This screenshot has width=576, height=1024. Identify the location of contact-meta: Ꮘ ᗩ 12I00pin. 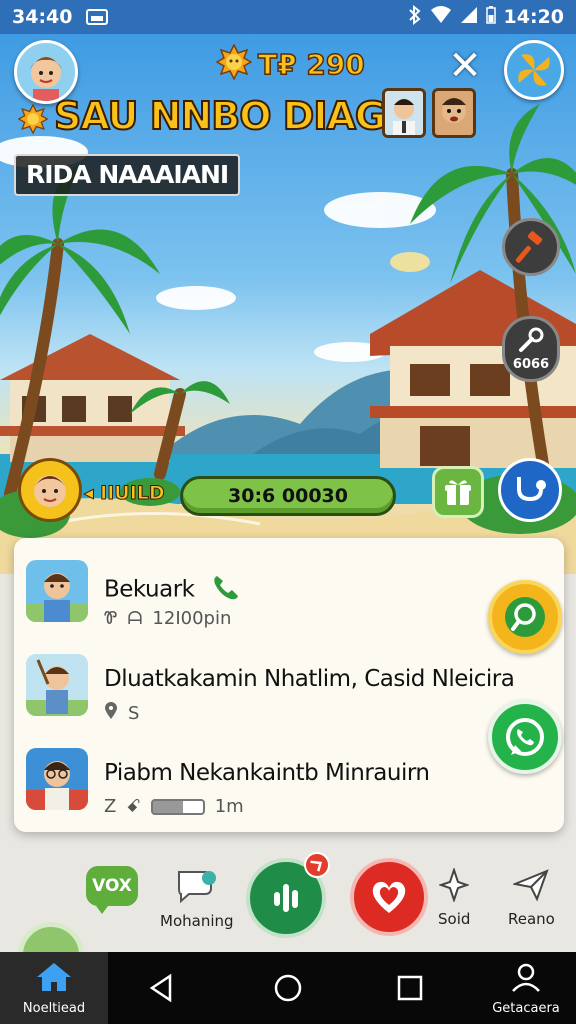
(167, 618).